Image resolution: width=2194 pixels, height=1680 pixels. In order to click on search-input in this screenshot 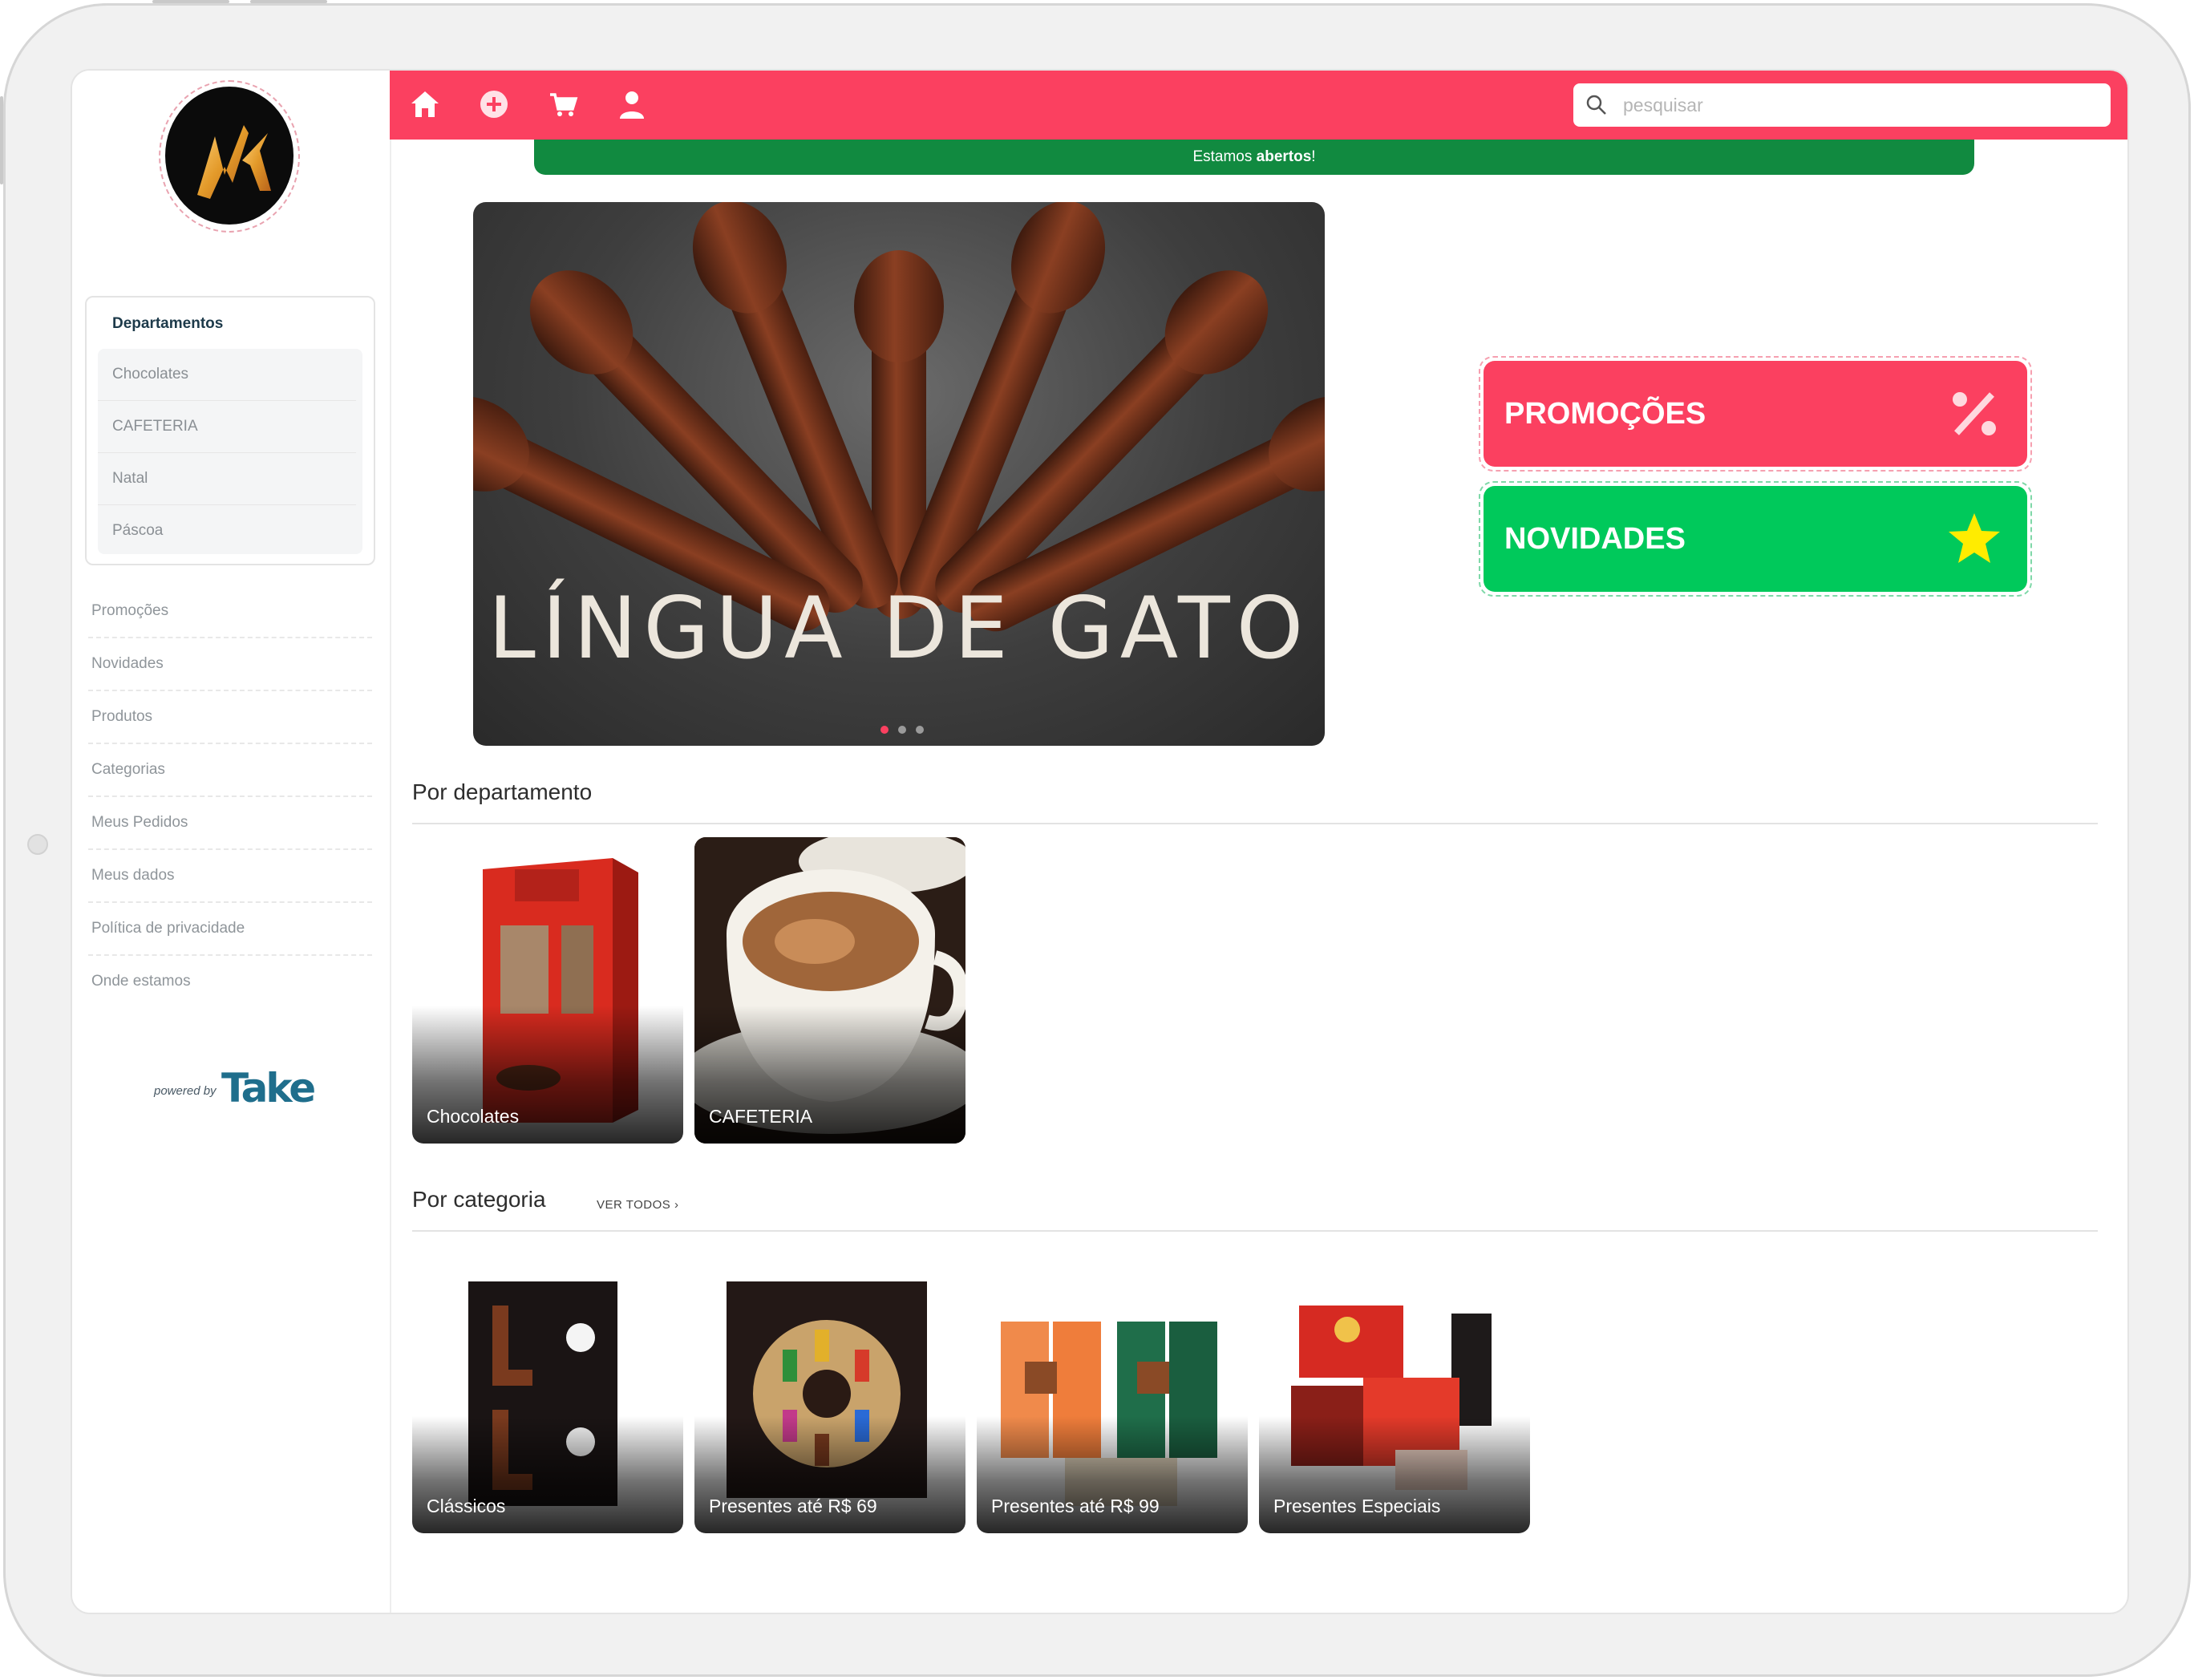, I will do `click(1860, 105)`.